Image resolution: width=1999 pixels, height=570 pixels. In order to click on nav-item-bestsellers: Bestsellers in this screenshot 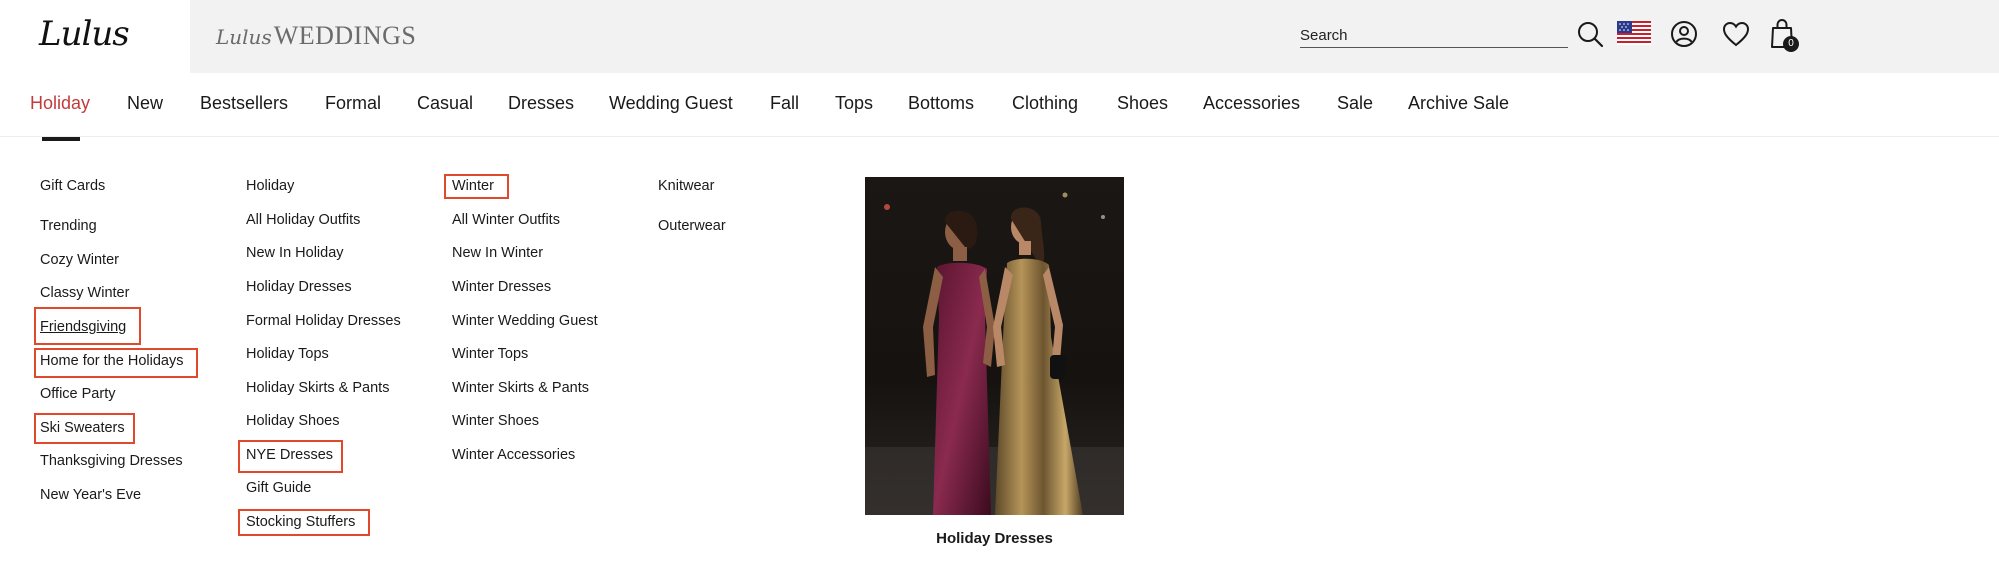, I will do `click(244, 103)`.